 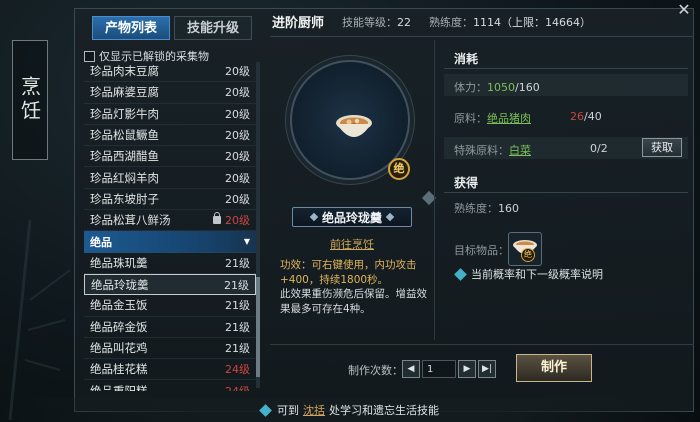 I want to click on ink-bamboo-decoration, so click(x=39, y=319).